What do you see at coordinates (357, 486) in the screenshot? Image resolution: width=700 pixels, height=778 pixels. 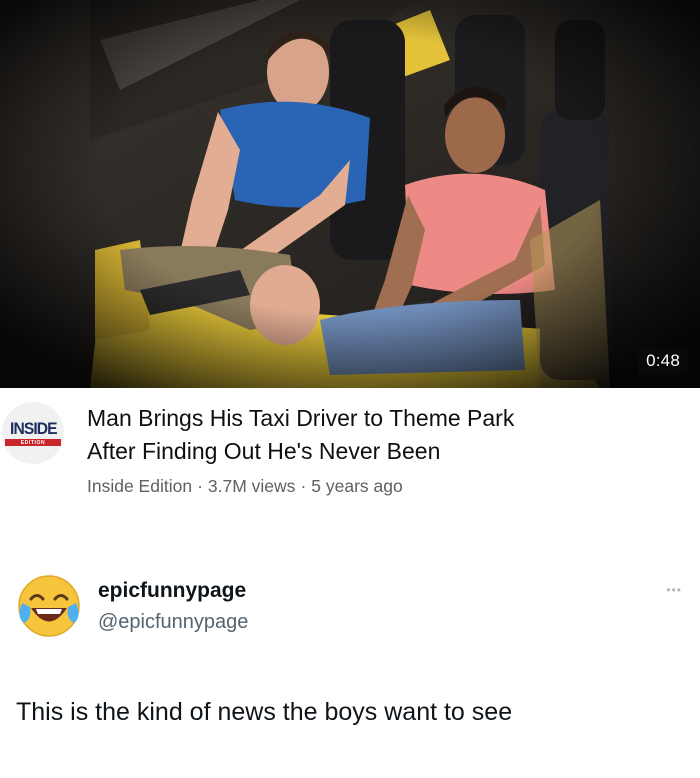 I see `upload-age: 5 years ago` at bounding box center [357, 486].